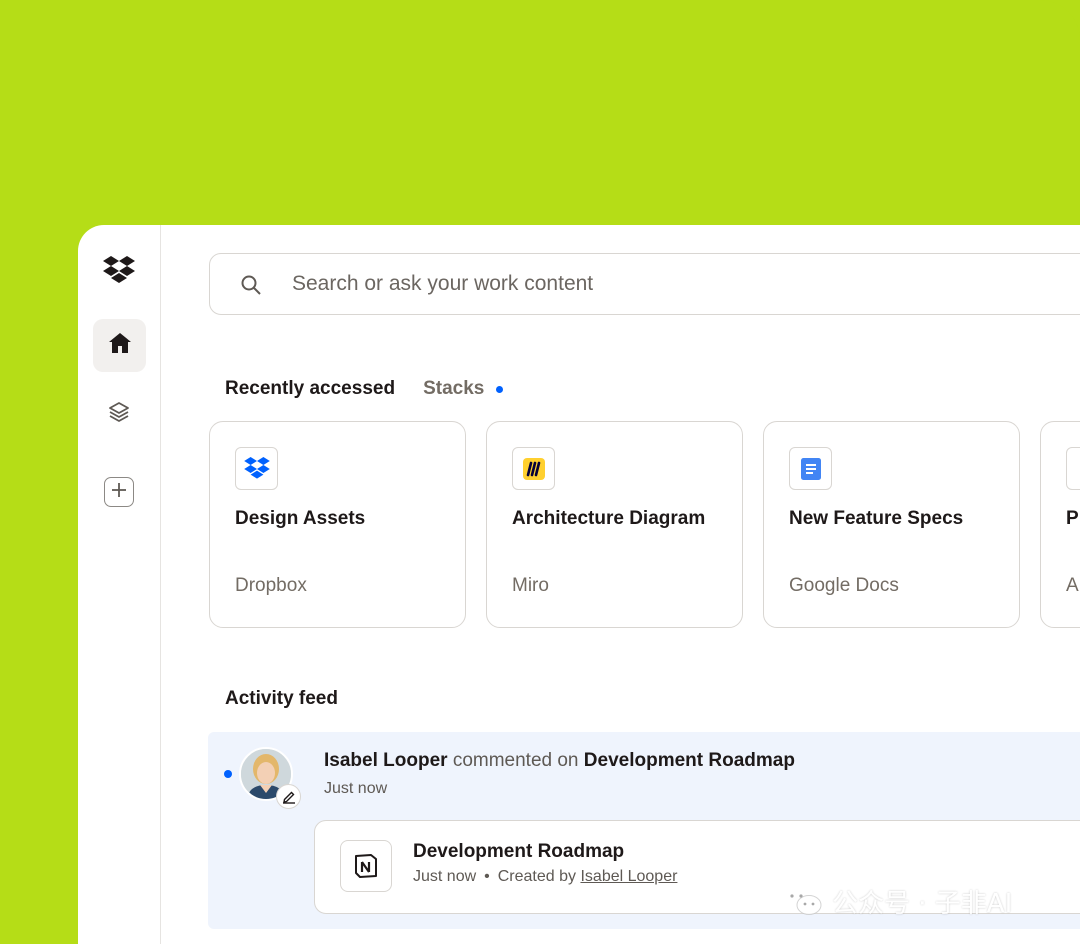  Describe the element at coordinates (1072, 585) in the screenshot. I see `card-source: A` at that location.